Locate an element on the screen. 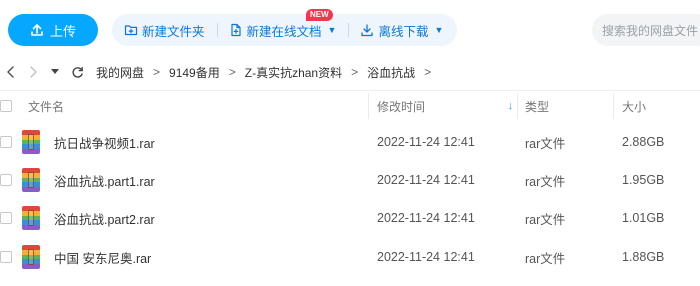 This screenshot has width=700, height=286. file-name: 浴血抗战.part2.rar is located at coordinates (104, 218).